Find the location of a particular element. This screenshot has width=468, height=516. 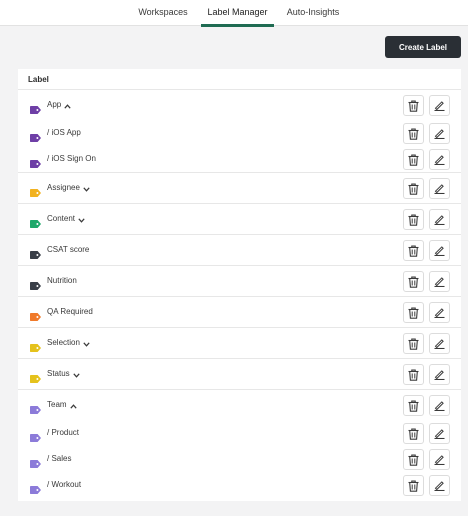

label-row: Nutrition is located at coordinates (239, 280).